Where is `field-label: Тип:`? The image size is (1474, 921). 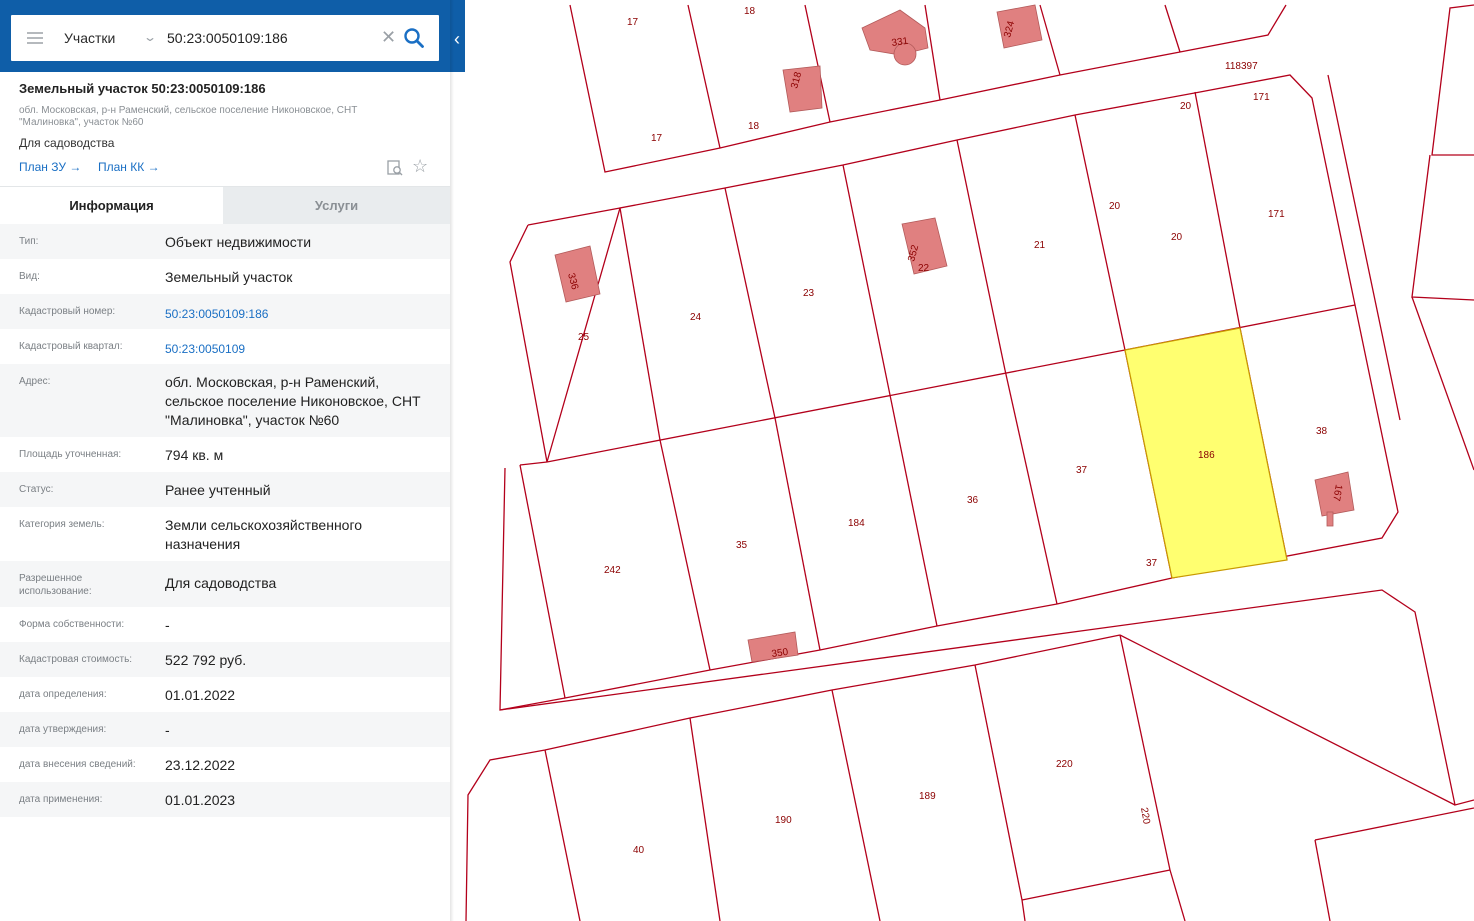 field-label: Тип: is located at coordinates (29, 241).